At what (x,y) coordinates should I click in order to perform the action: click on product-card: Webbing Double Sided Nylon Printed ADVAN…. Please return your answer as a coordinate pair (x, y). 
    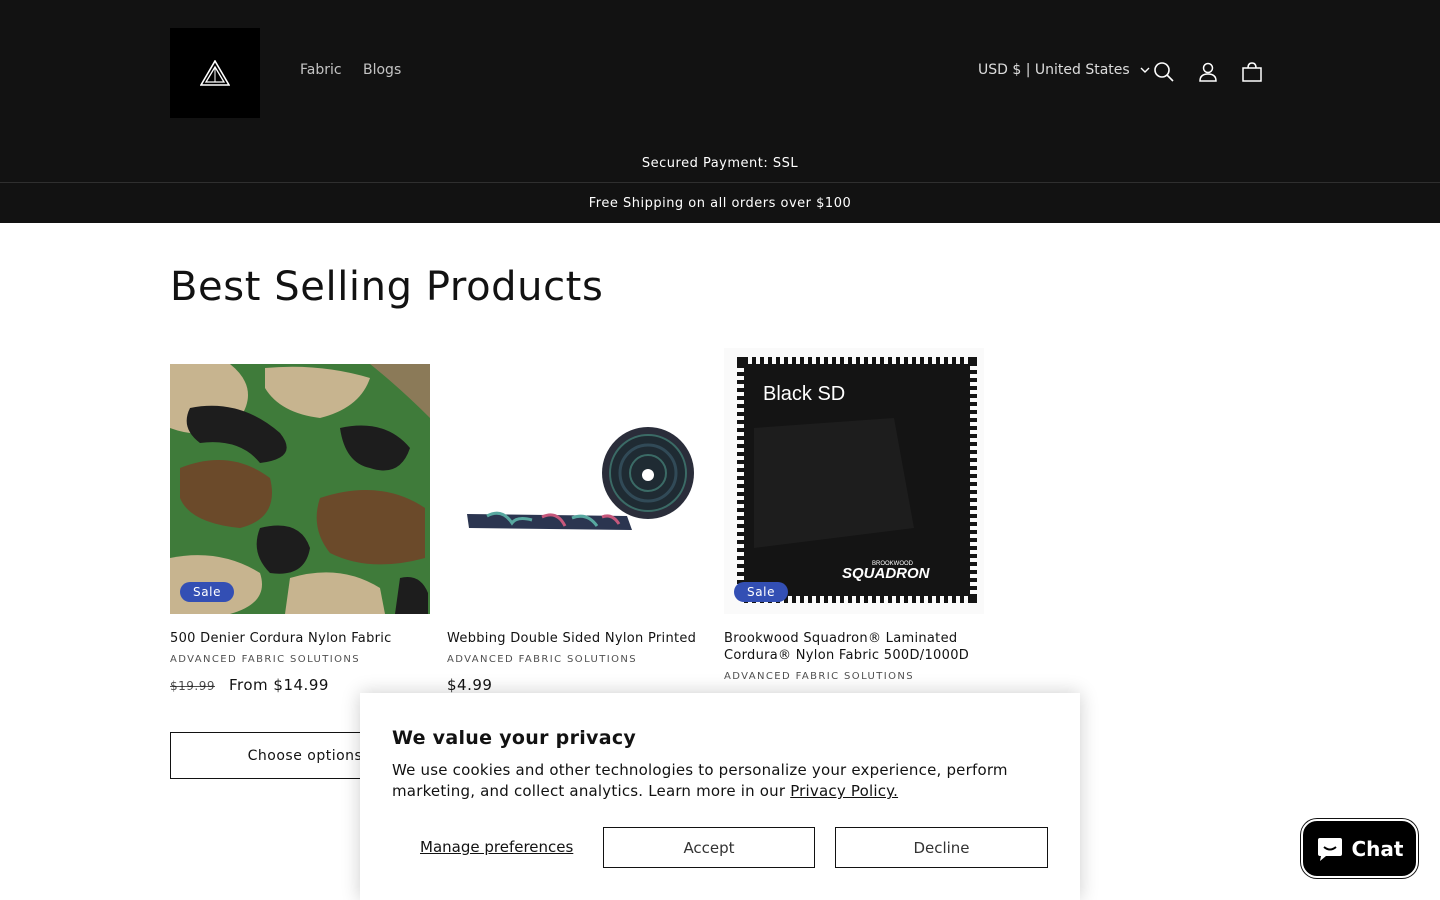
    Looking at the image, I should click on (577, 521).